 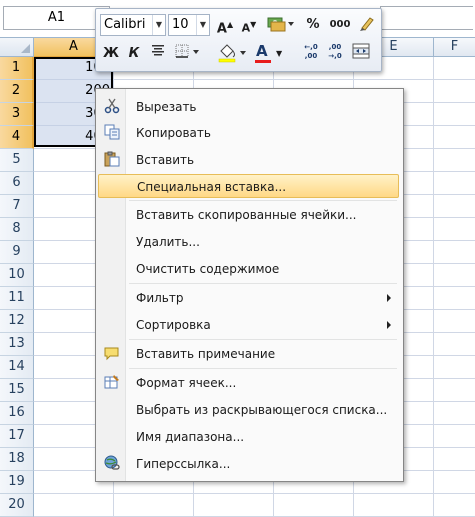 I want to click on accounting-format-button, so click(x=280, y=25).